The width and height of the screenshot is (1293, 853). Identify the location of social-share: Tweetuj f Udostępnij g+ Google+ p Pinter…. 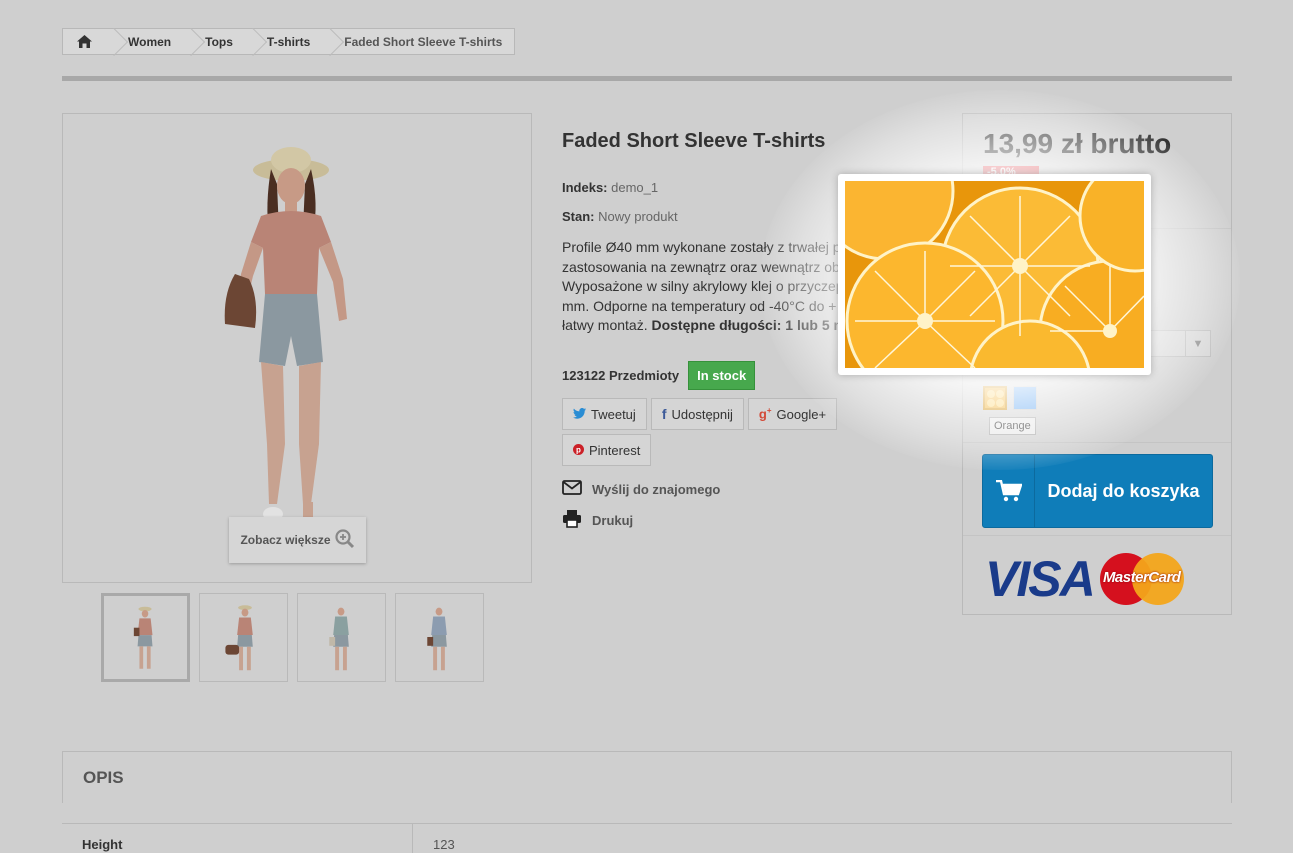
(712, 432).